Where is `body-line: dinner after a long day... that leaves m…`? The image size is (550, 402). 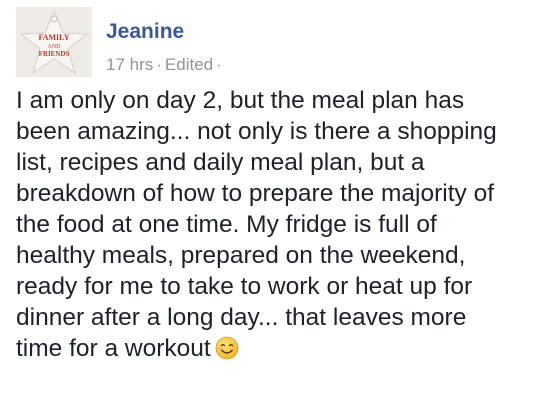 body-line: dinner after a long day... that leaves m… is located at coordinates (241, 317).